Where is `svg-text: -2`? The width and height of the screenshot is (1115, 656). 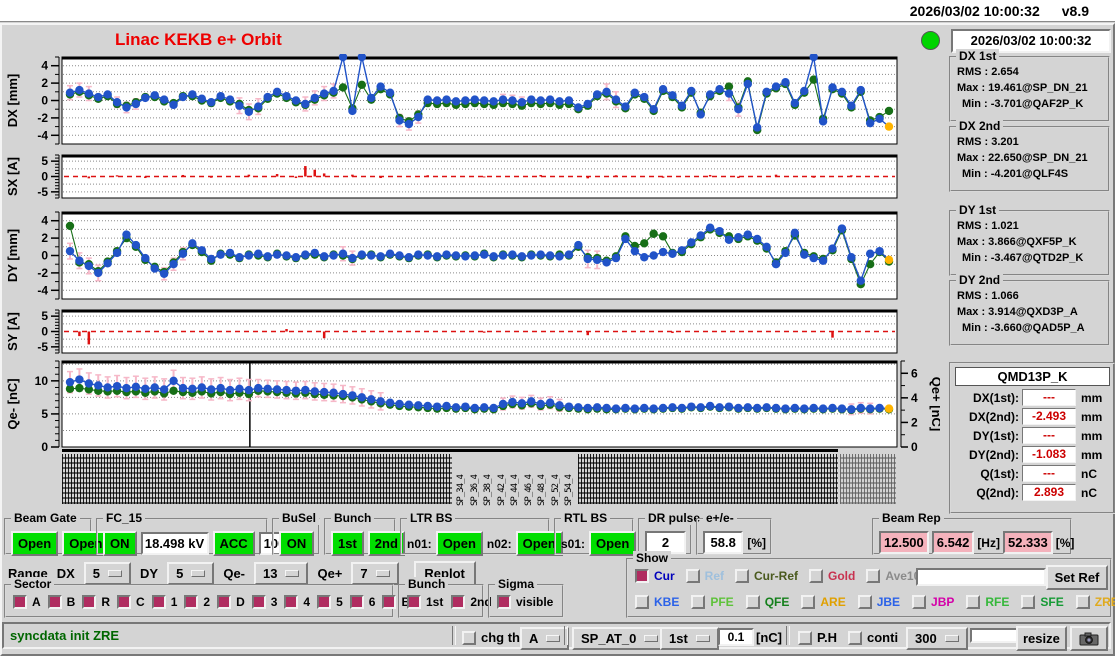 svg-text: -2 is located at coordinates (42, 118).